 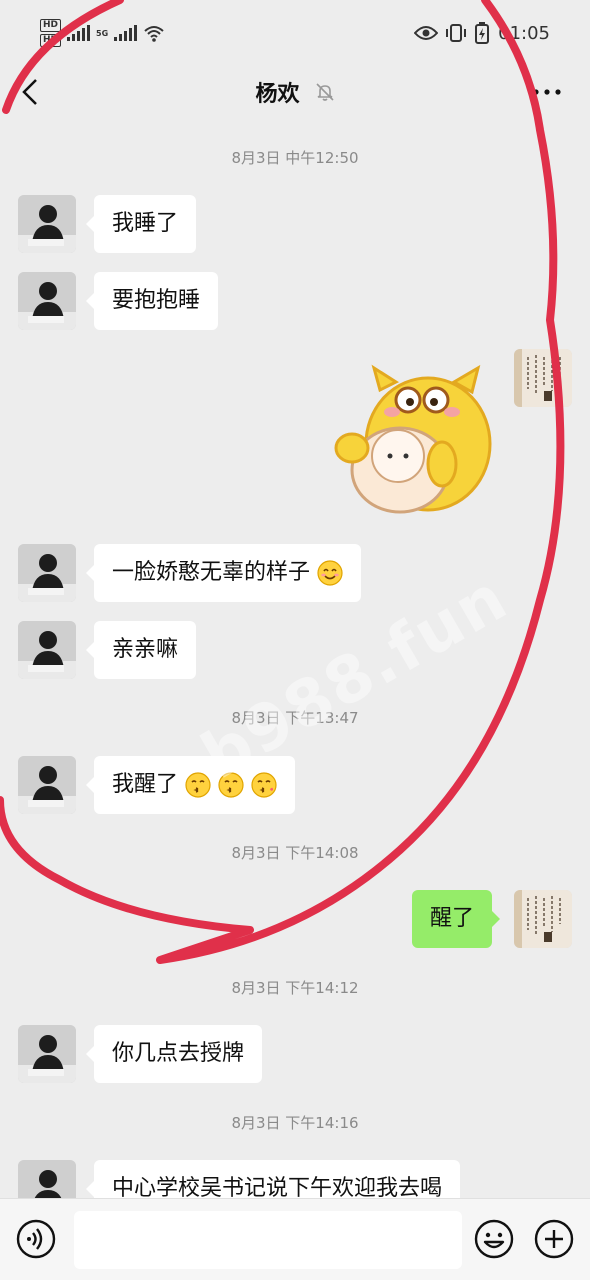 I want to click on hd-badge-bottom: HD, so click(x=51, y=40).